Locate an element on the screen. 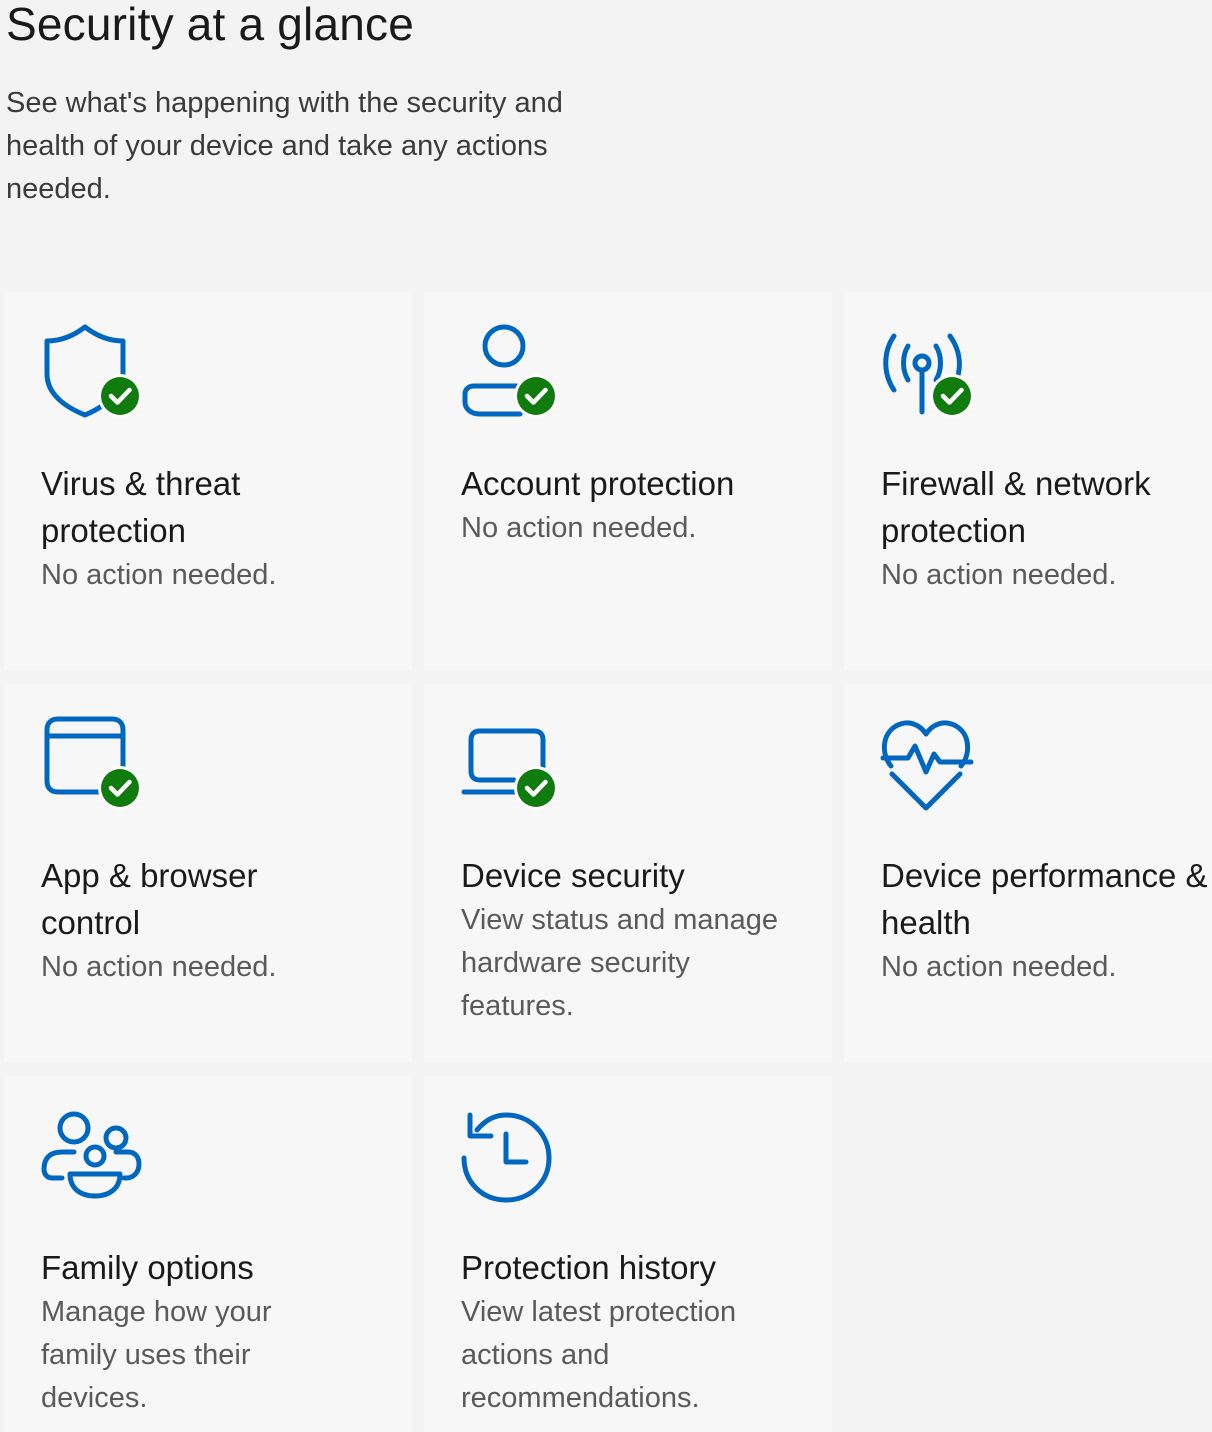  heart-pulse-icon is located at coordinates (935, 768).